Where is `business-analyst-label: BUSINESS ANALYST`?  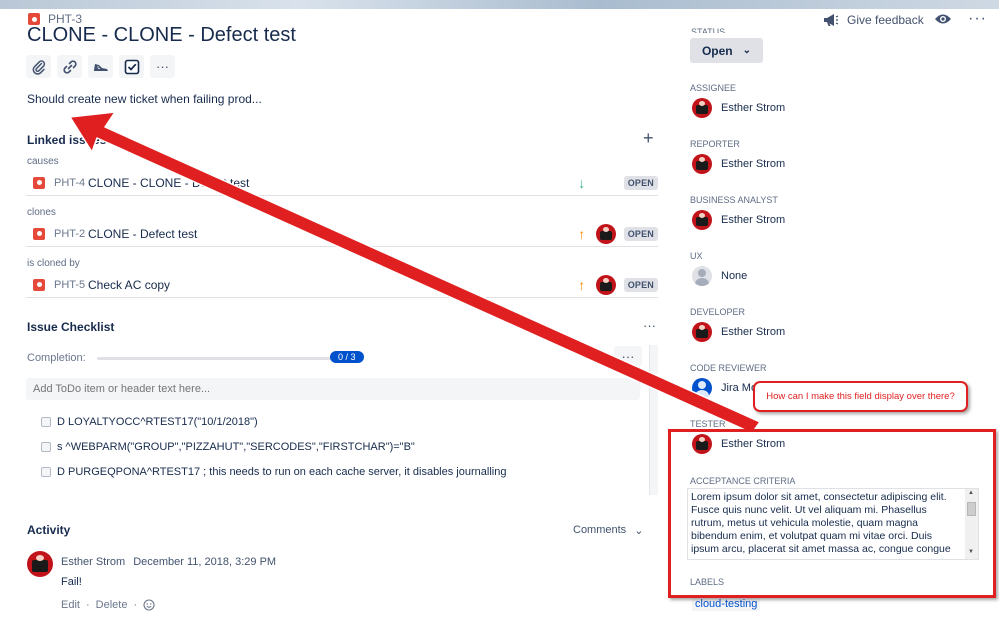 business-analyst-label: BUSINESS ANALYST is located at coordinates (734, 200).